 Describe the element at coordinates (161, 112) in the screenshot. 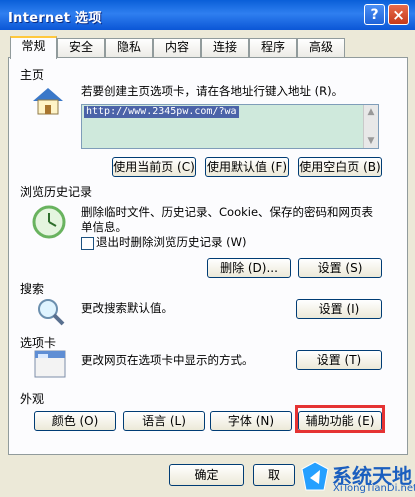

I see `home-url-value: http://www.2345pw.com/?wa` at that location.